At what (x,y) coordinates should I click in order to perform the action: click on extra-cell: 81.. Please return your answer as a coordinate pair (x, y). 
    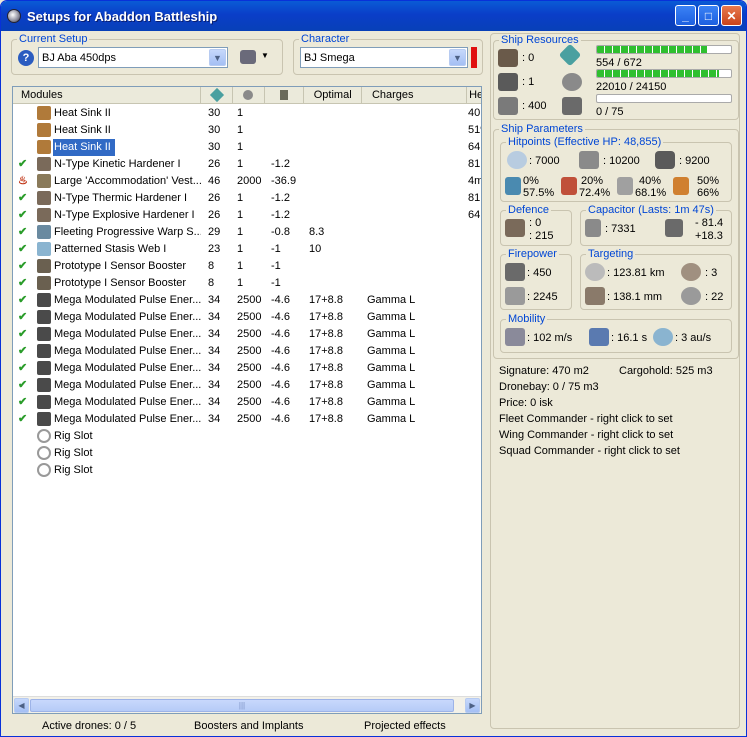
    Looking at the image, I should click on (475, 198).